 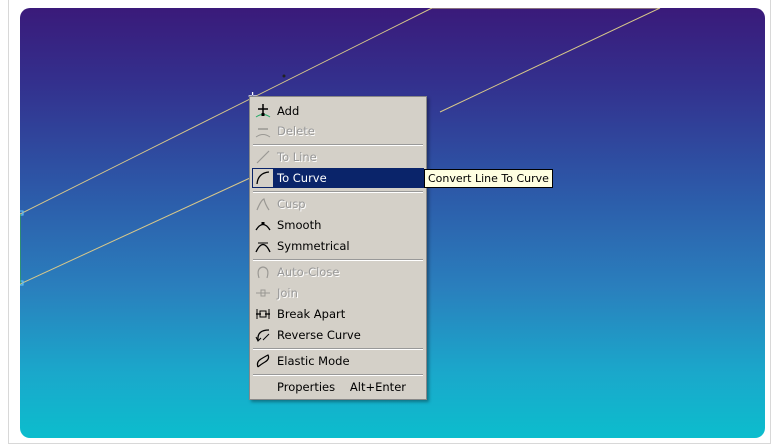 What do you see at coordinates (550, 60) in the screenshot?
I see `right-guide-line` at bounding box center [550, 60].